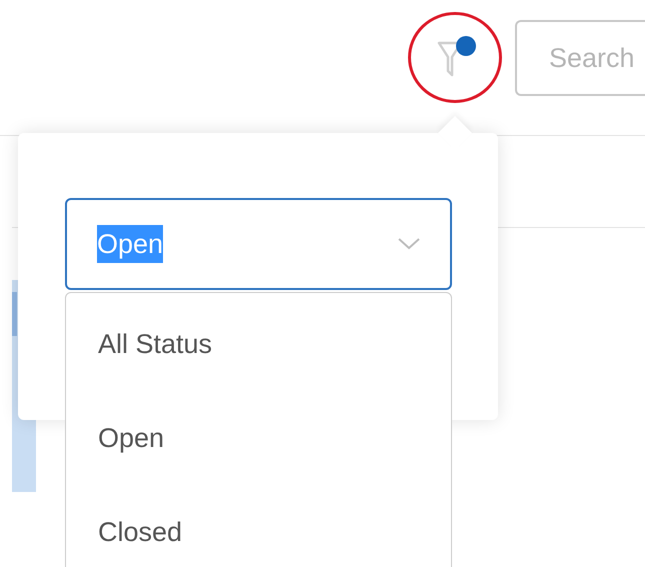  Describe the element at coordinates (130, 244) in the screenshot. I see `select-value: Open` at that location.